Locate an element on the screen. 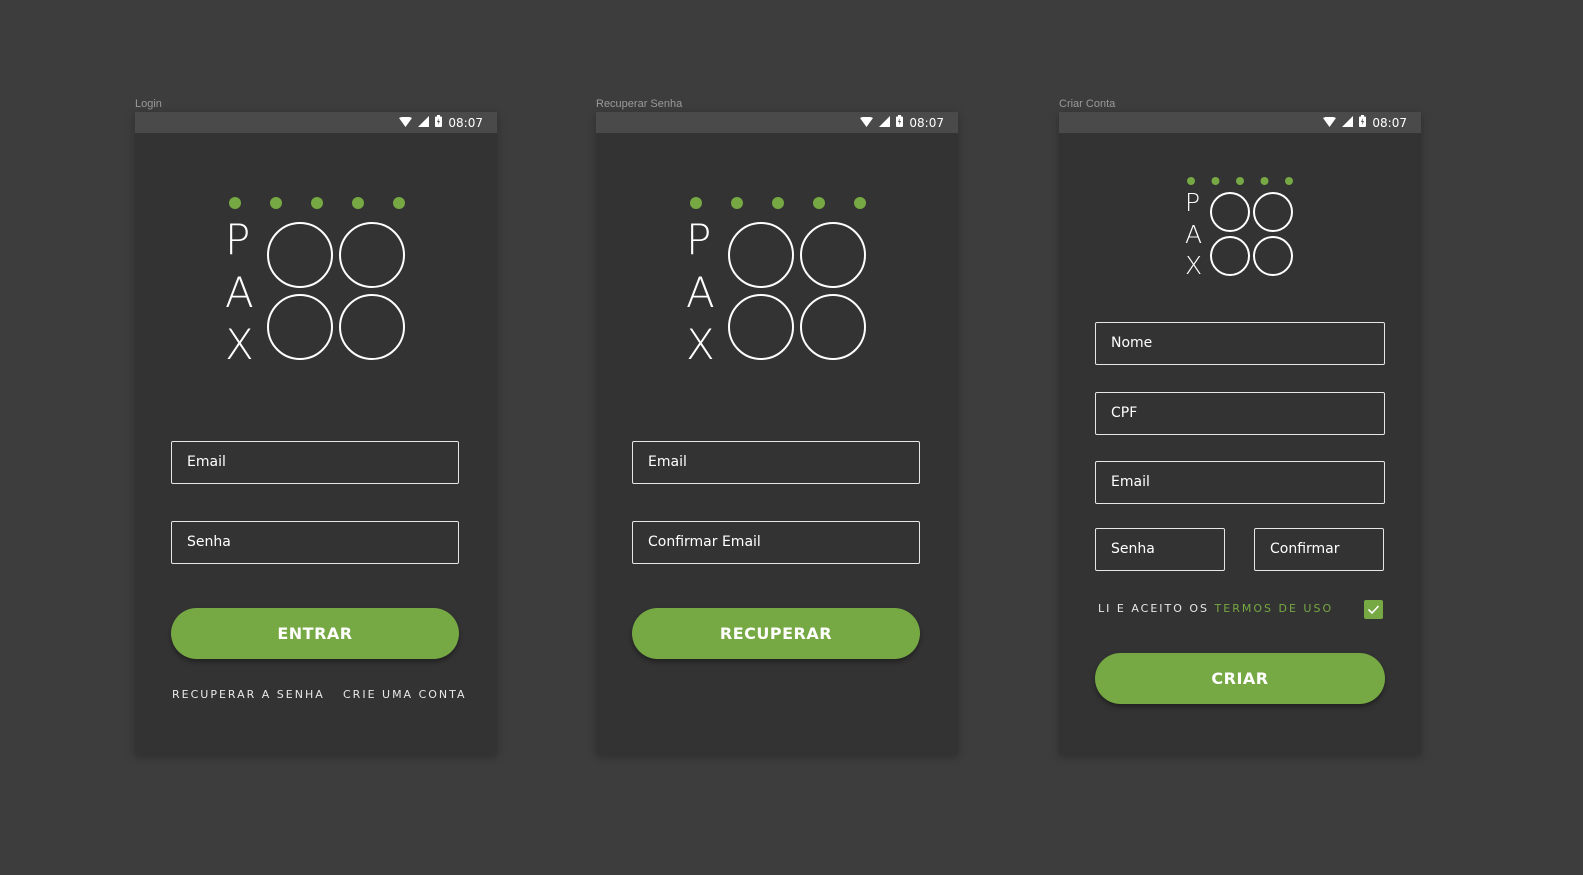  name-field: Nome is located at coordinates (1240, 343).